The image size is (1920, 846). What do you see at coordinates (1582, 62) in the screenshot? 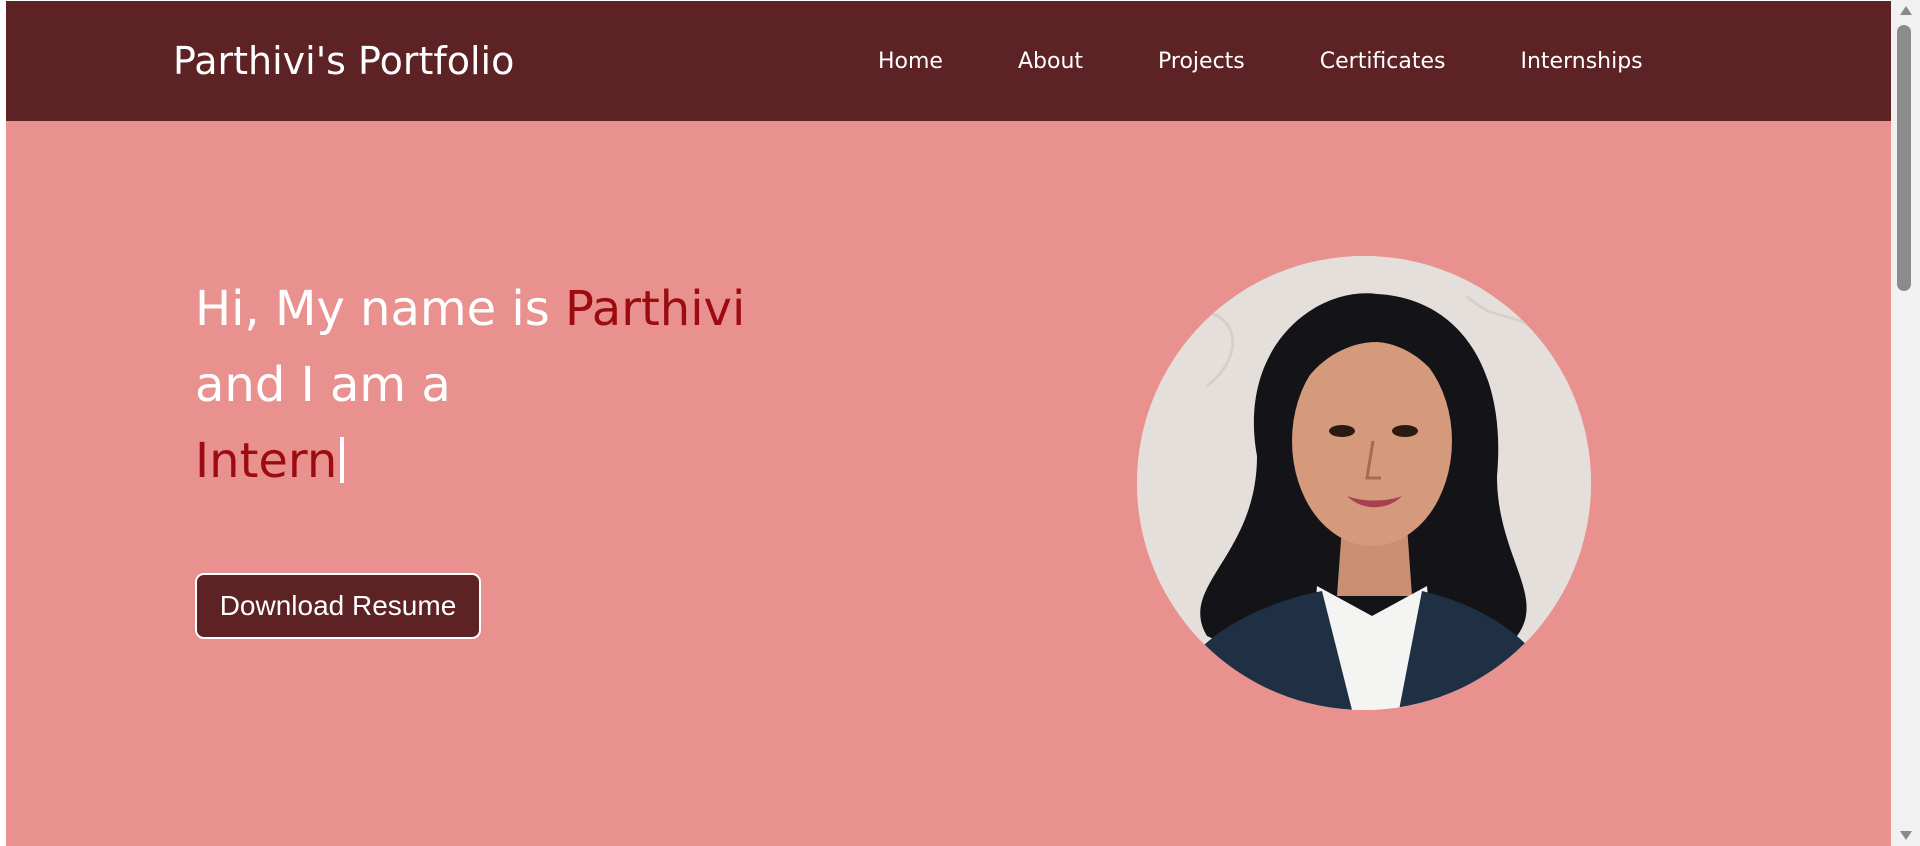
I see `nav-link-internships: Internships` at bounding box center [1582, 62].